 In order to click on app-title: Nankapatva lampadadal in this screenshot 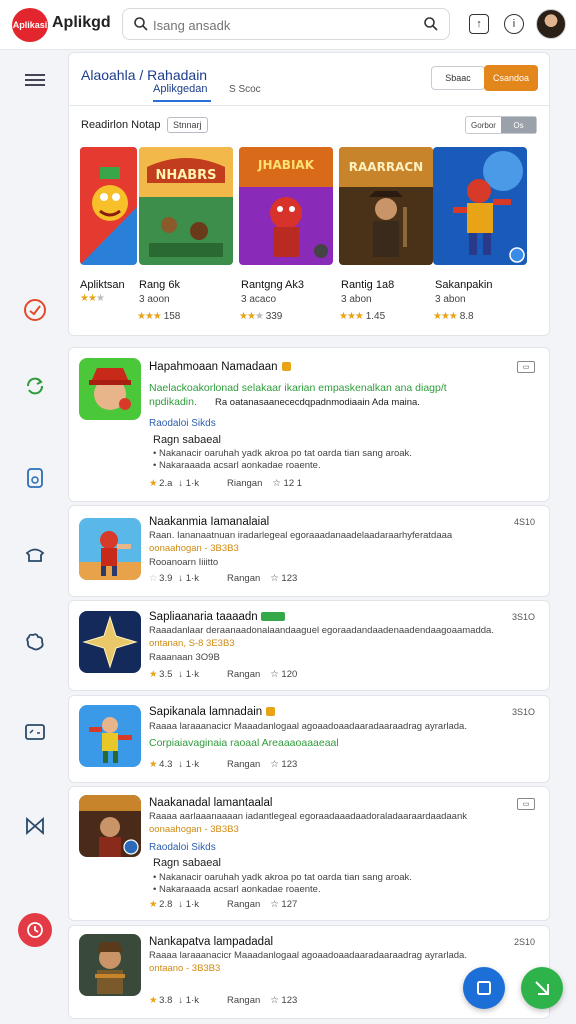, I will do `click(211, 942)`.